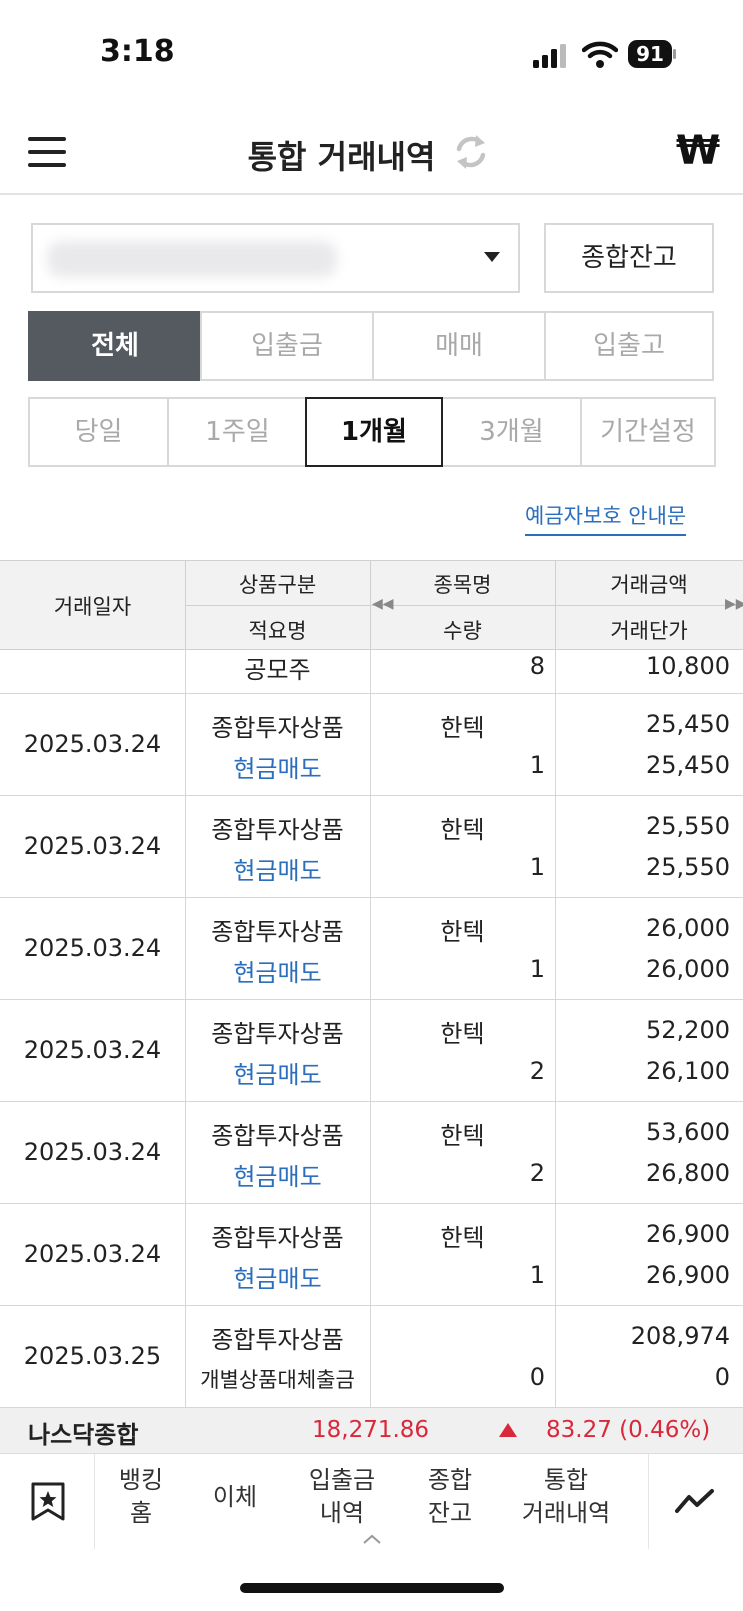  What do you see at coordinates (459, 346) in the screenshot?
I see `tab-trade: 매매` at bounding box center [459, 346].